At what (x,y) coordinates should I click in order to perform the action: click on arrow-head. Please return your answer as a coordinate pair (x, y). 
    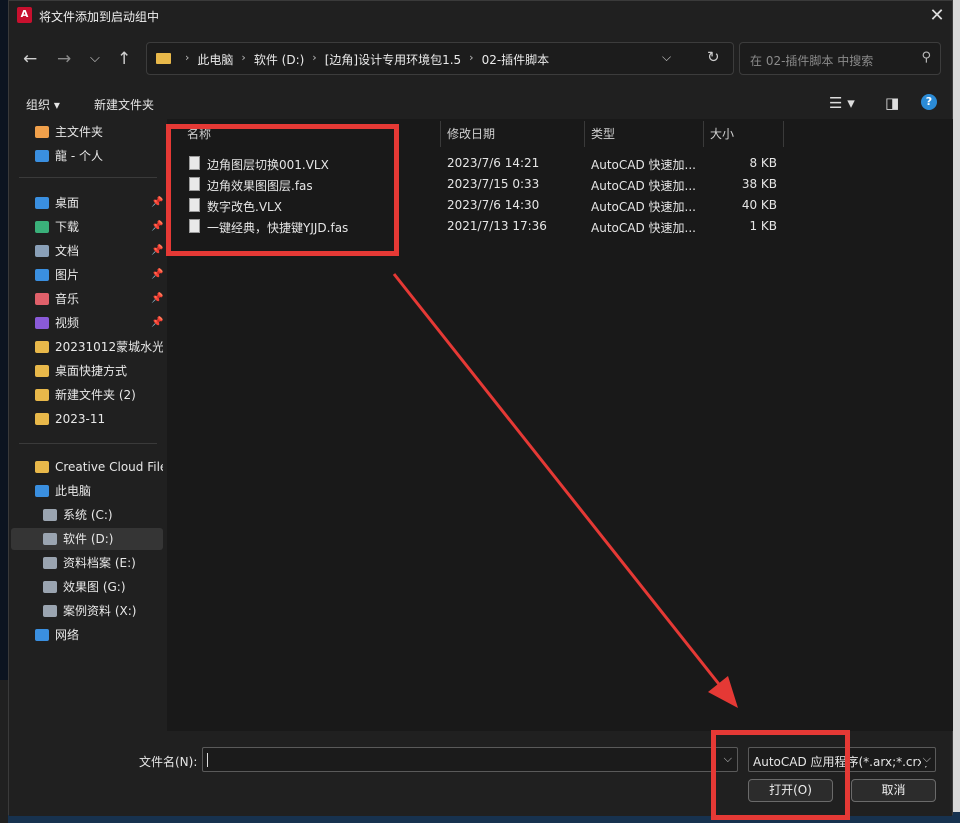
    Looking at the image, I should click on (723, 692).